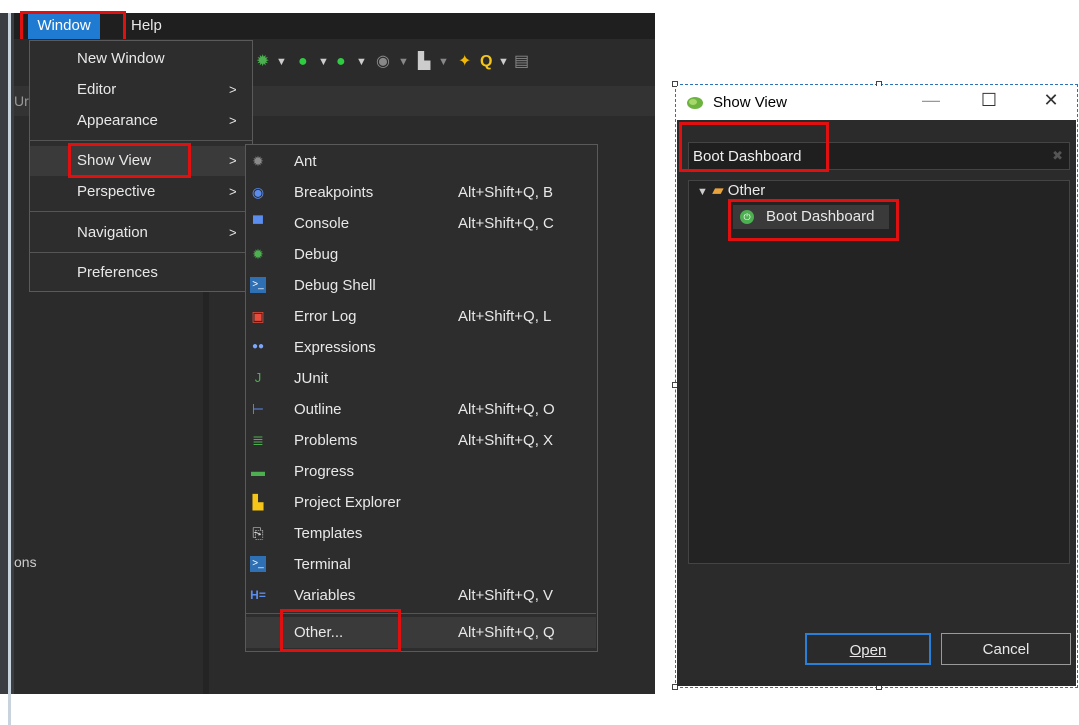 The width and height of the screenshot is (1079, 725). I want to click on menu-item-appearance: Appearance >, so click(141, 121).